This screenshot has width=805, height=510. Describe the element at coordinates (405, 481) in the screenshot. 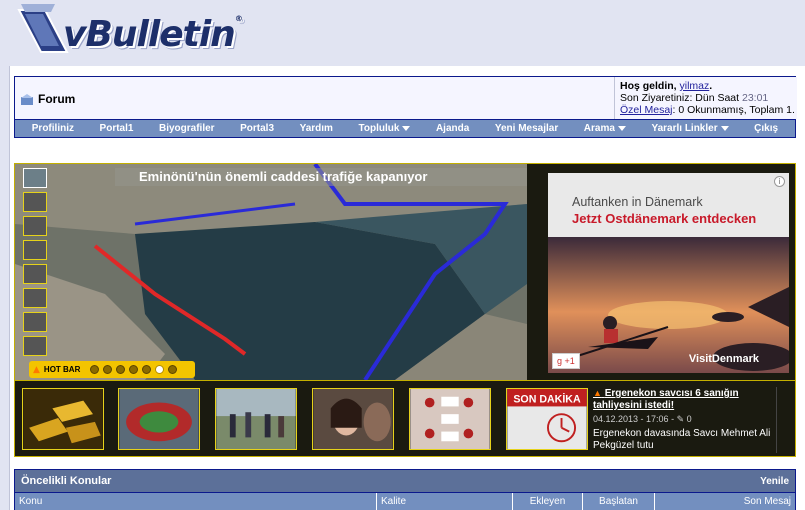

I see `priority-threads-header: Öncelikli Konular Yenile` at that location.